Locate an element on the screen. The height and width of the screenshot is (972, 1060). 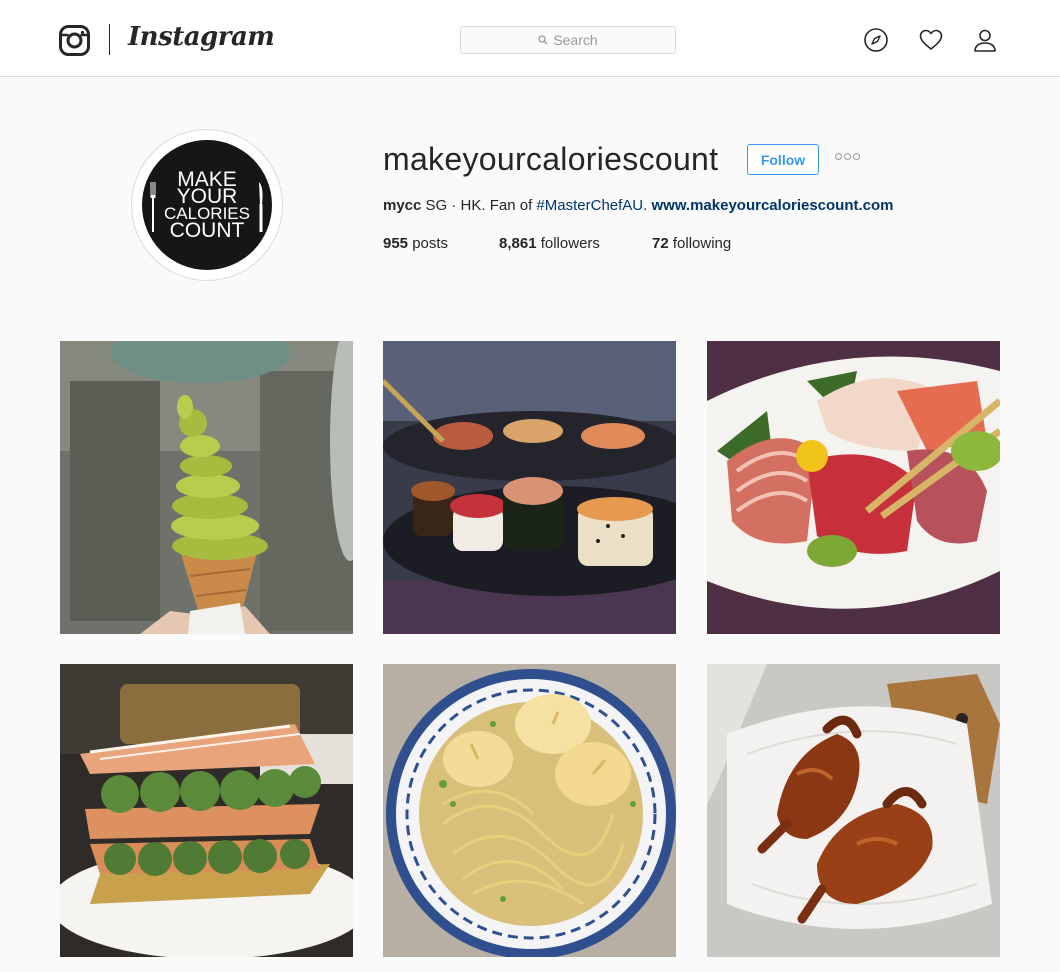
profile-username: makeyourcaloriescount is located at coordinates (551, 159).